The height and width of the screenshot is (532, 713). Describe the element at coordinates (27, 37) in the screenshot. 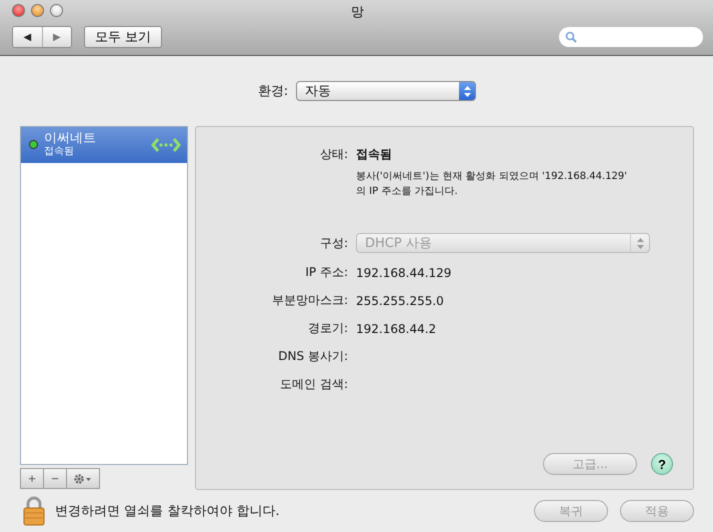

I see `back-button: ◀` at that location.